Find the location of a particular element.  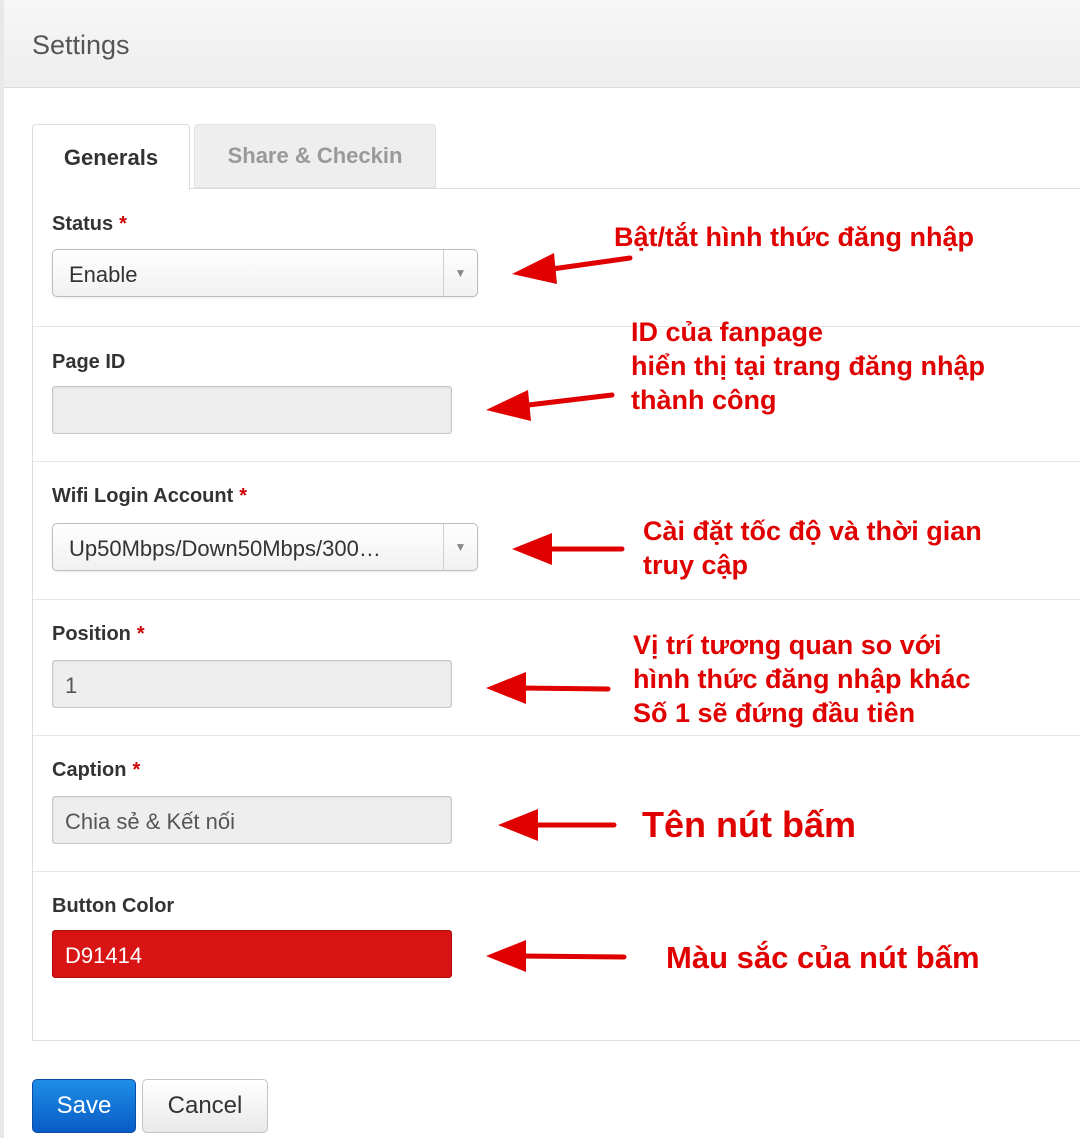

button-color-value: D91414 is located at coordinates (104, 955).